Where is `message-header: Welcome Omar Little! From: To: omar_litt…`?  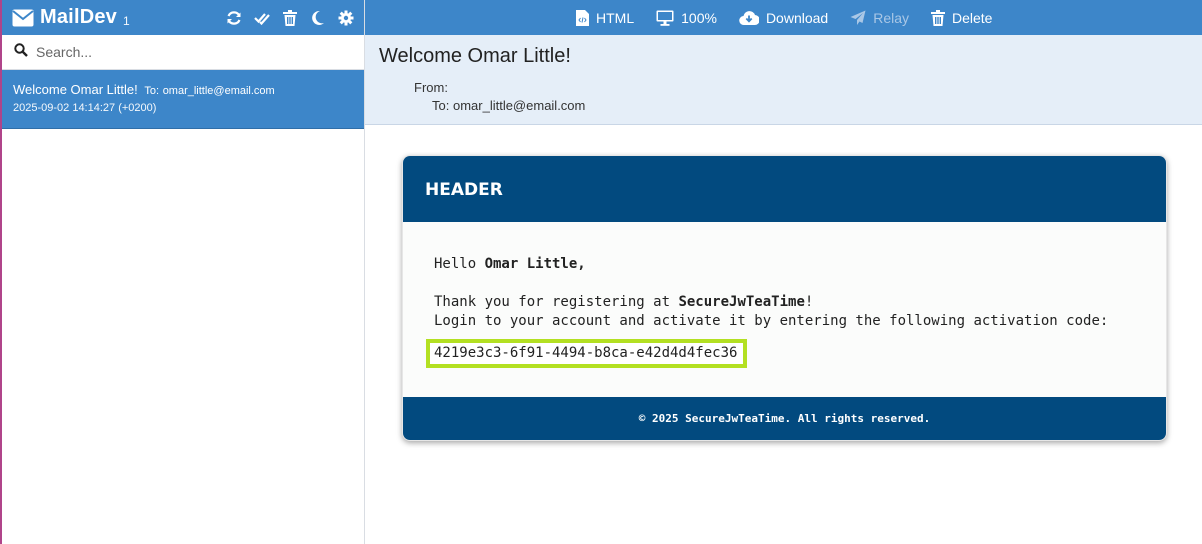
message-header: Welcome Omar Little! From: To: omar_litt… is located at coordinates (783, 80).